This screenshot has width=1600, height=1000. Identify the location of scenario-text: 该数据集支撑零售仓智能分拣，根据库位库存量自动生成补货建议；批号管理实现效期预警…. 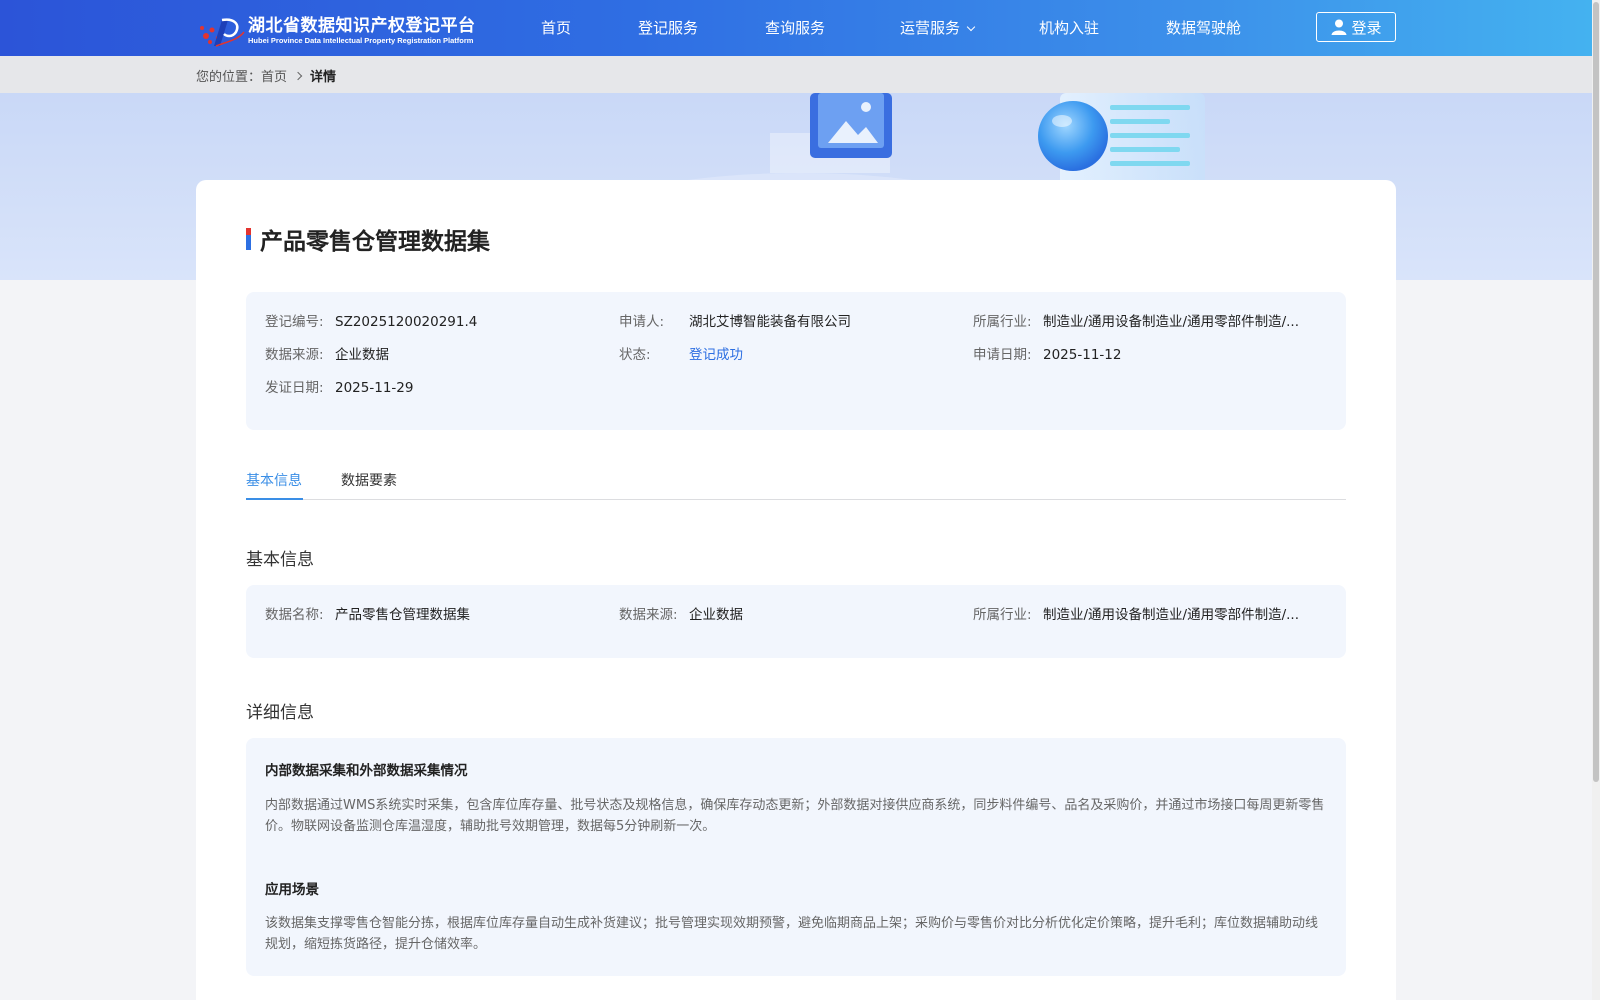
(792, 934).